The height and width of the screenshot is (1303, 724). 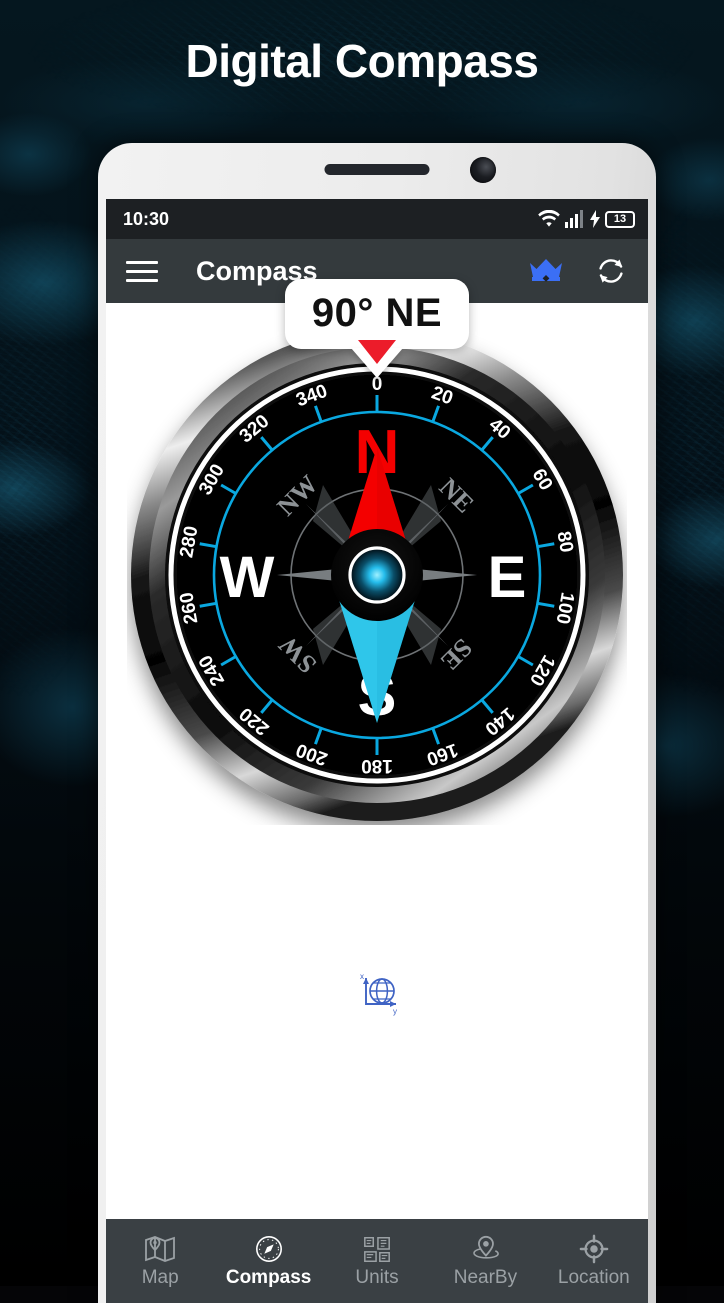 I want to click on heading-bubble-container: 90° NE, so click(x=377, y=328).